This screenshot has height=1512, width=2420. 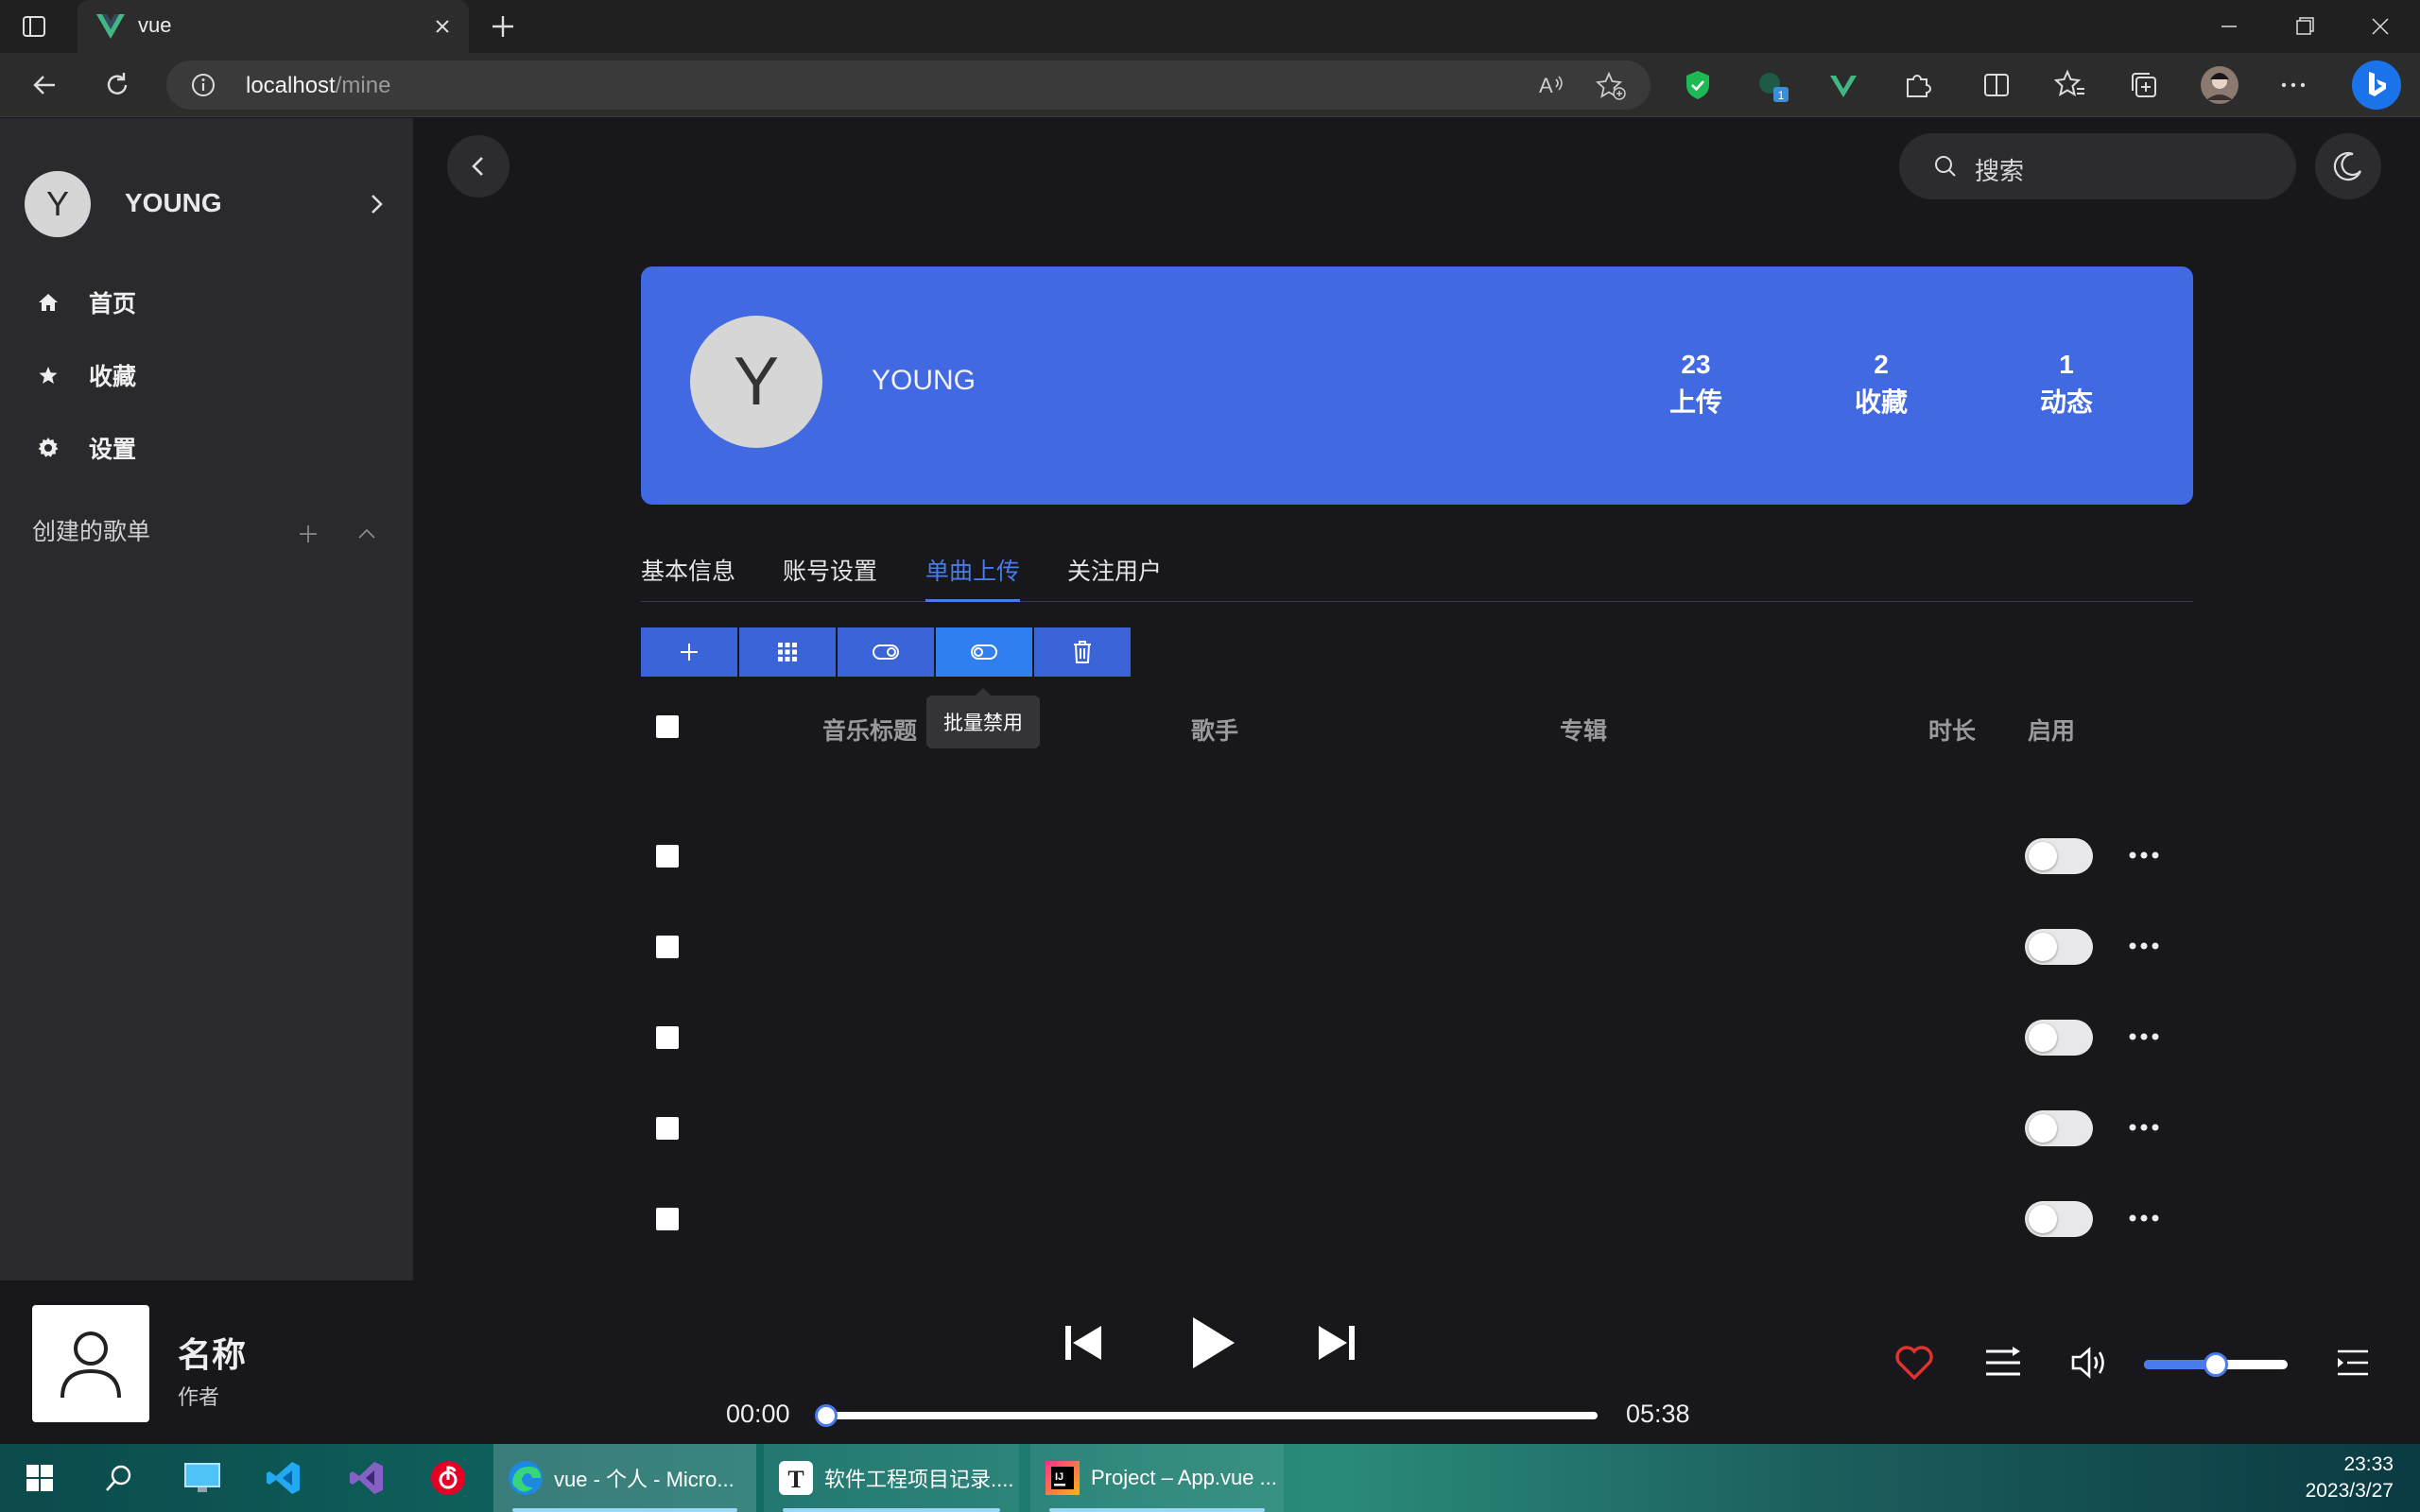 I want to click on toggle-off-icon, so click(x=984, y=652).